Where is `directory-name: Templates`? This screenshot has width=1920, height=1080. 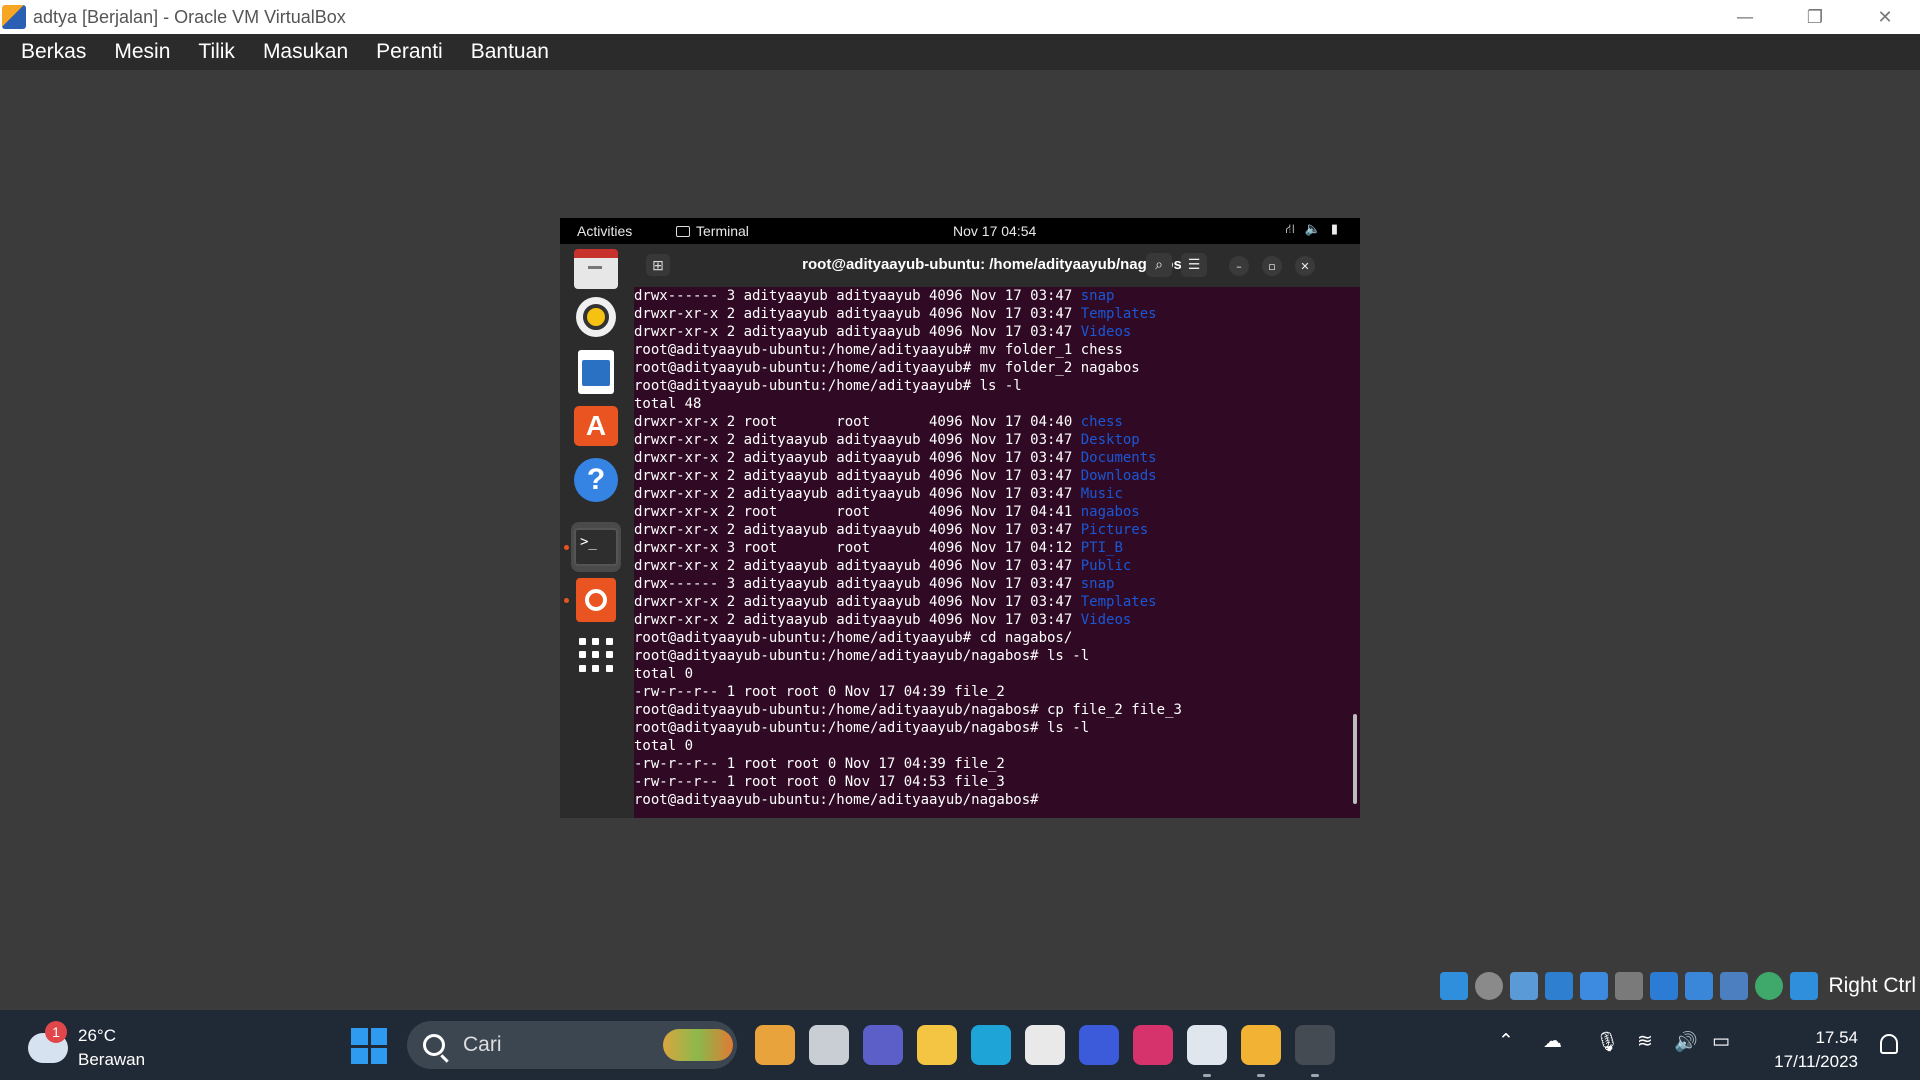 directory-name: Templates is located at coordinates (1118, 314).